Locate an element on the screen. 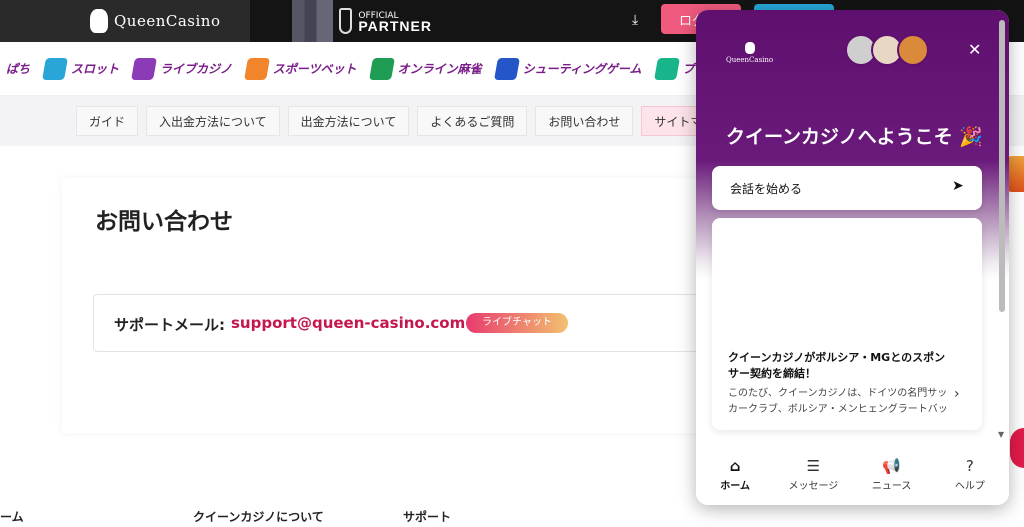  category-0: ぱち is located at coordinates (19, 68).